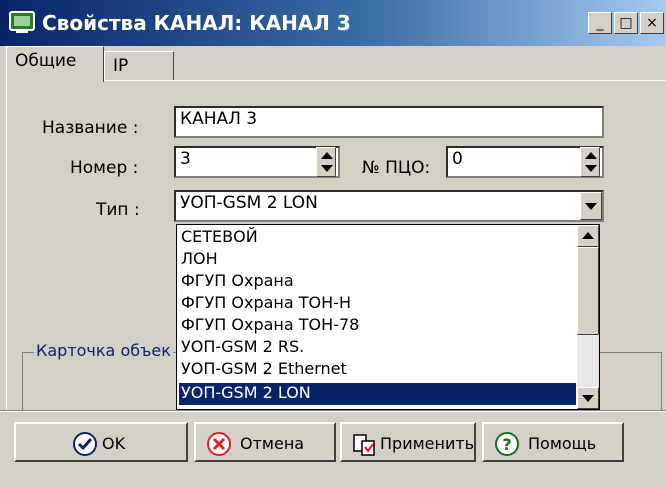 This screenshot has width=666, height=488. I want to click on dropdown-option: ФГУП Охрана ТОН-Н, so click(266, 302).